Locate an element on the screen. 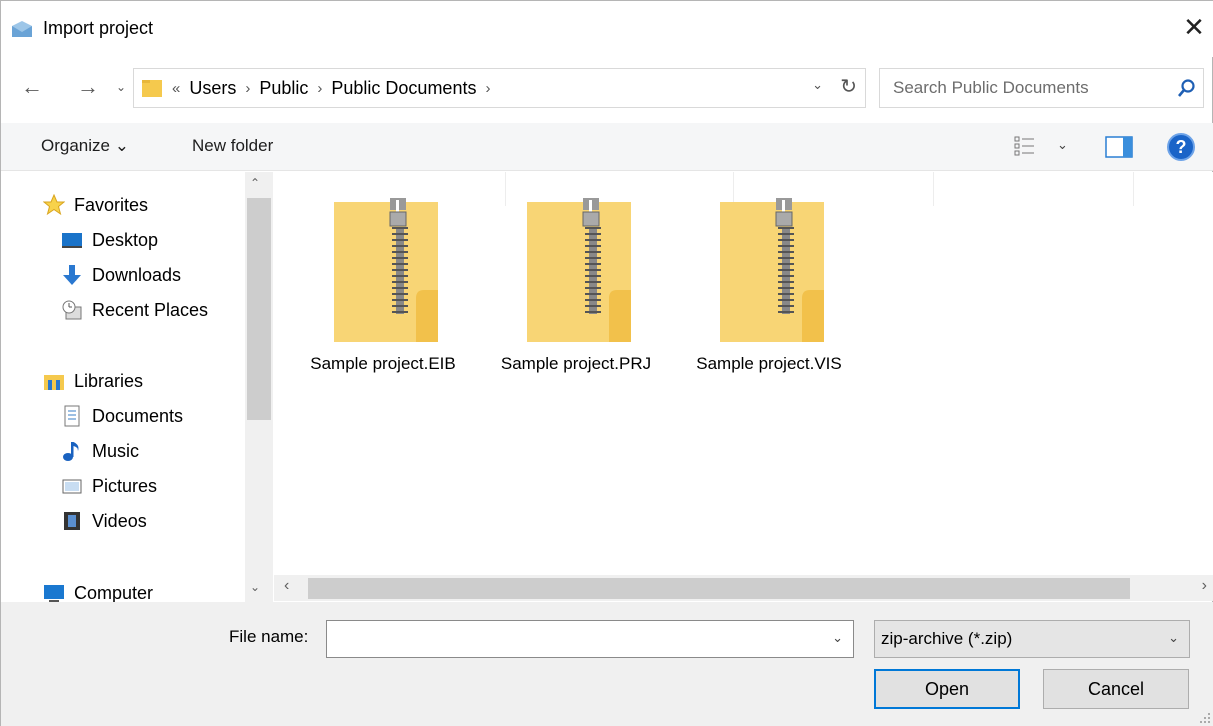  change-view-button: ⌄ is located at coordinates (1044, 148).